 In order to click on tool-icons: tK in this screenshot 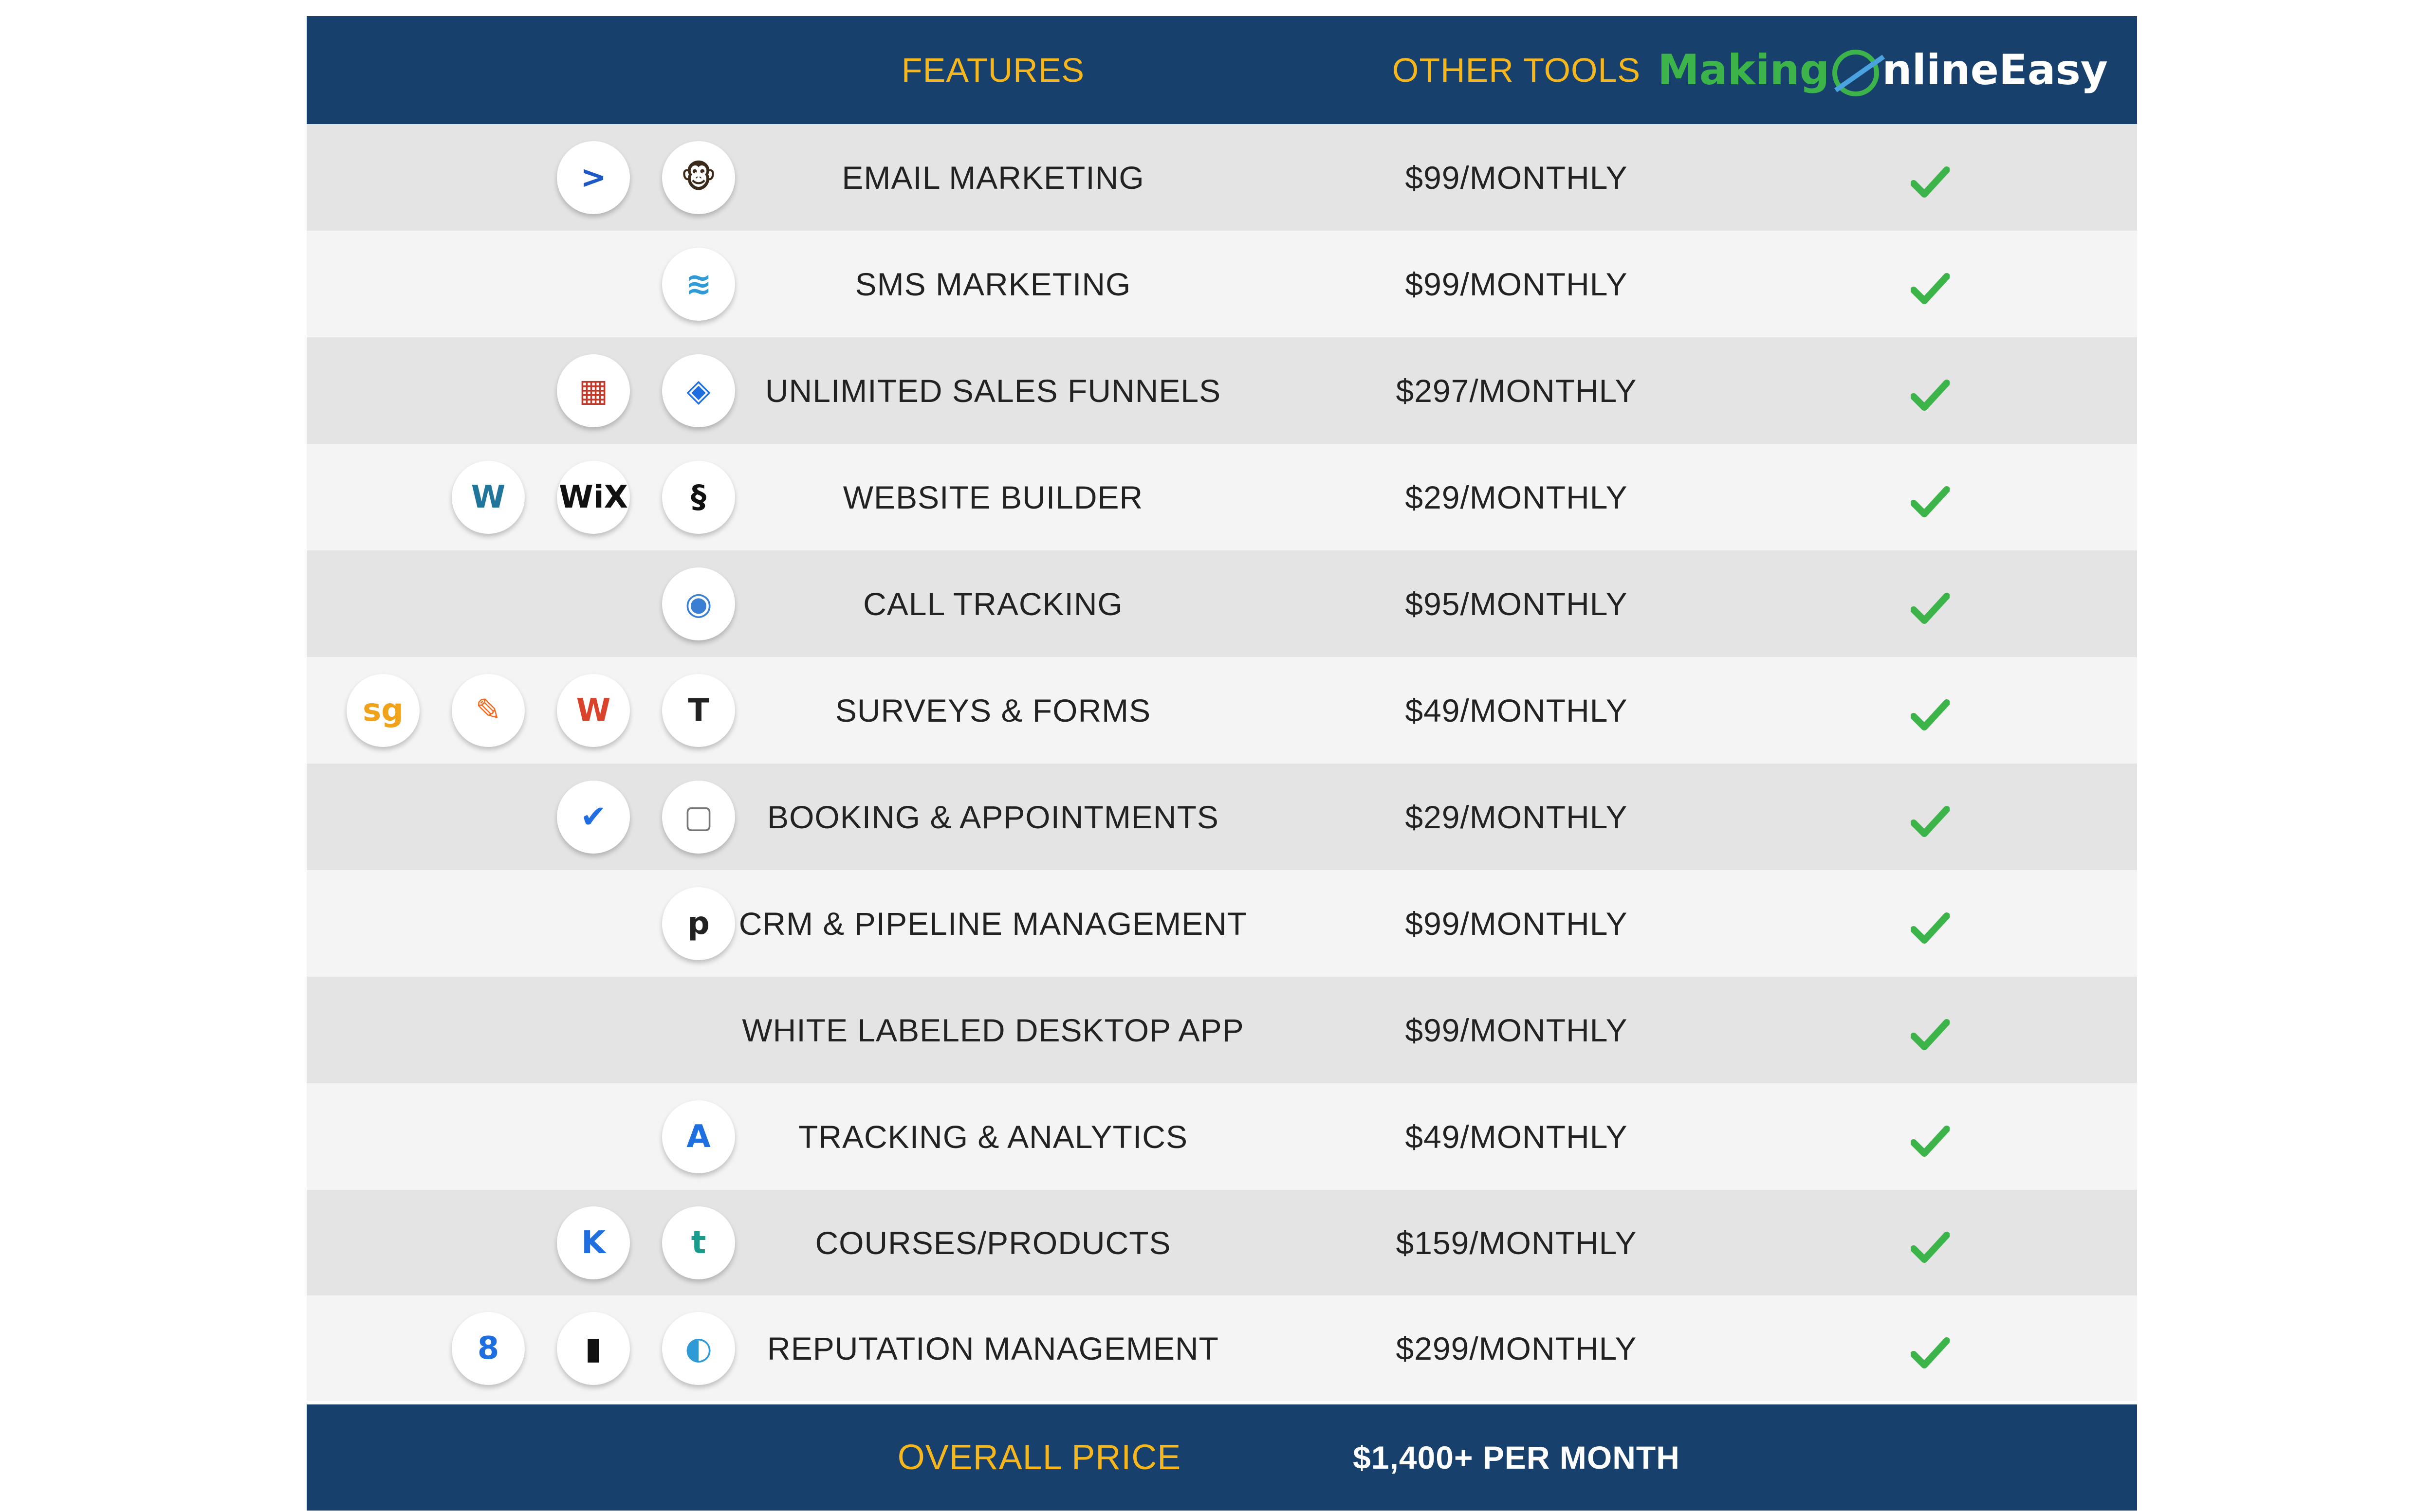, I will do `click(630, 1242)`.